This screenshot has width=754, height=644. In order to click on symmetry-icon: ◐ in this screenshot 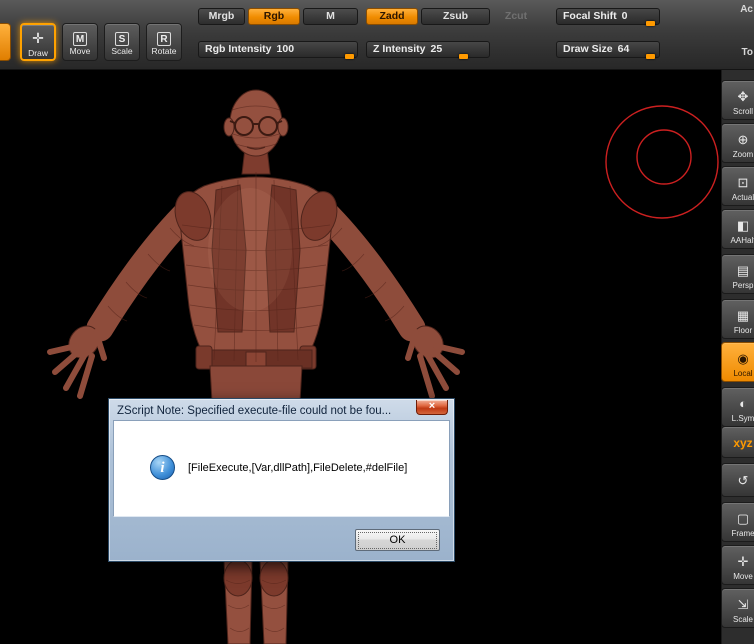, I will do `click(743, 403)`.